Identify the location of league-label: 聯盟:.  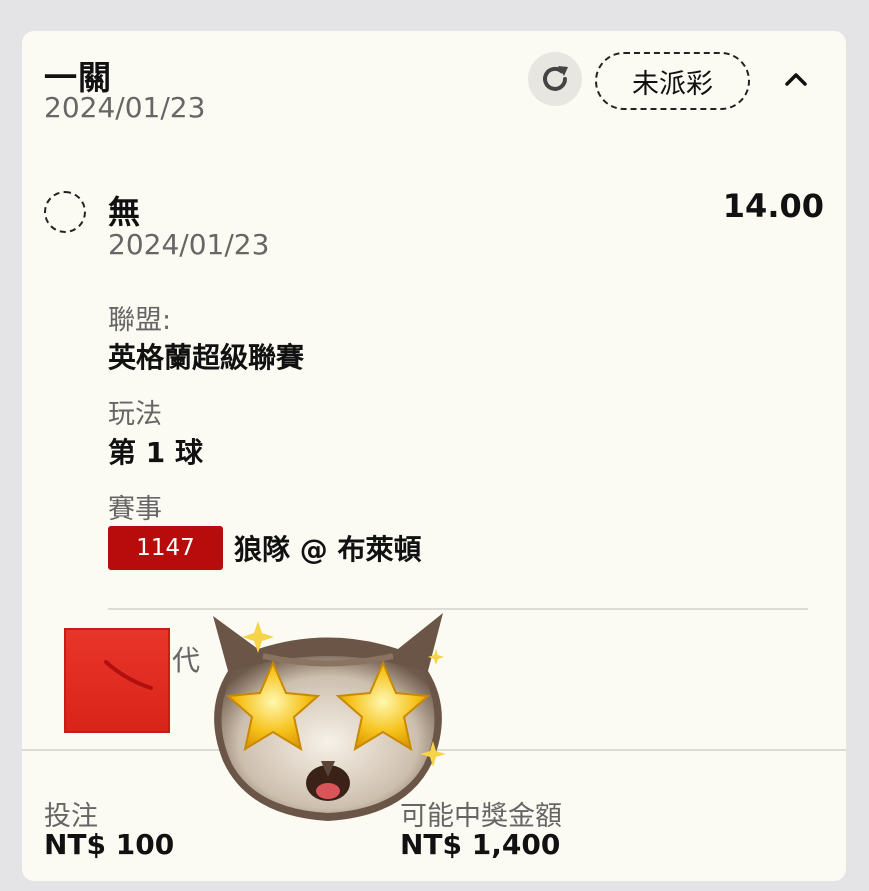
(140, 320).